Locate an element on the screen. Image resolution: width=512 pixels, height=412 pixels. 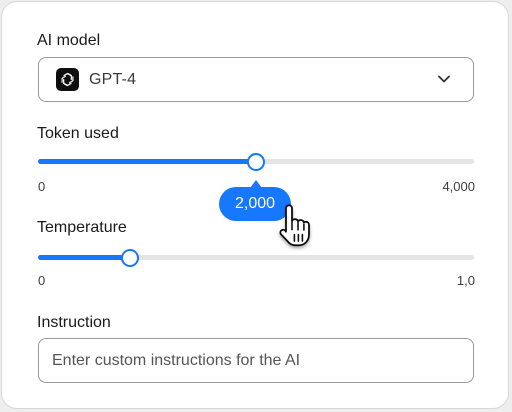
temperature-slider-fill is located at coordinates (84, 257).